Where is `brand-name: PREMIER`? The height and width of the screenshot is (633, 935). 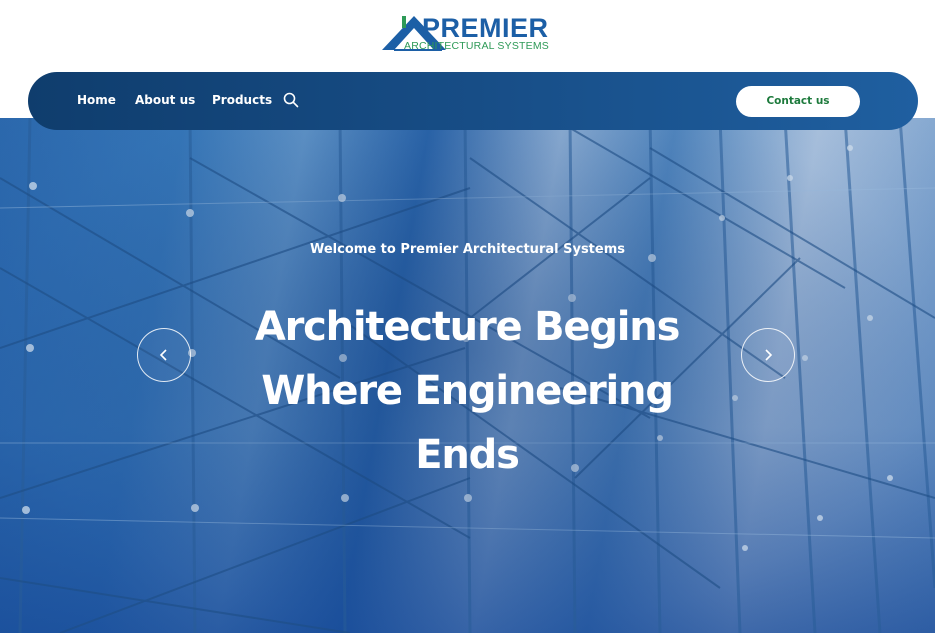
brand-name: PREMIER is located at coordinates (485, 28).